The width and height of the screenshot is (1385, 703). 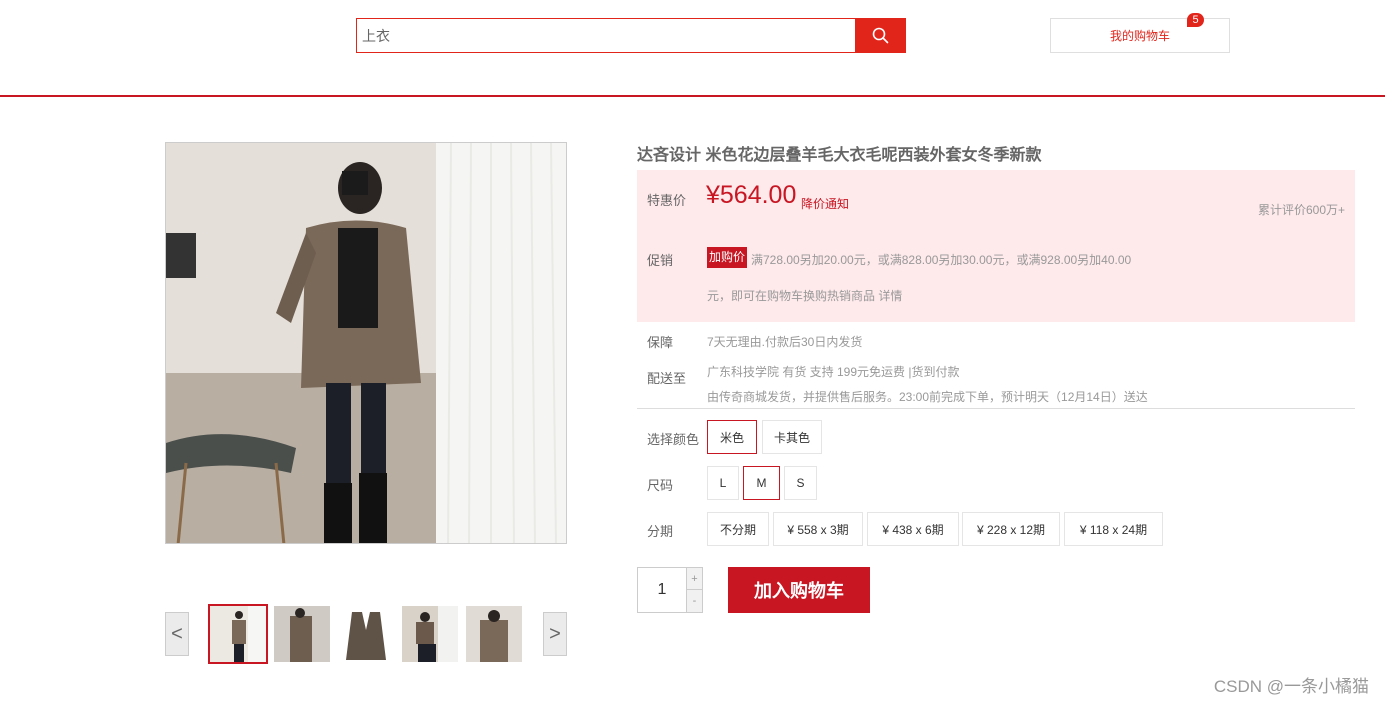 I want to click on cart-label: 我的购物车, so click(x=1139, y=36).